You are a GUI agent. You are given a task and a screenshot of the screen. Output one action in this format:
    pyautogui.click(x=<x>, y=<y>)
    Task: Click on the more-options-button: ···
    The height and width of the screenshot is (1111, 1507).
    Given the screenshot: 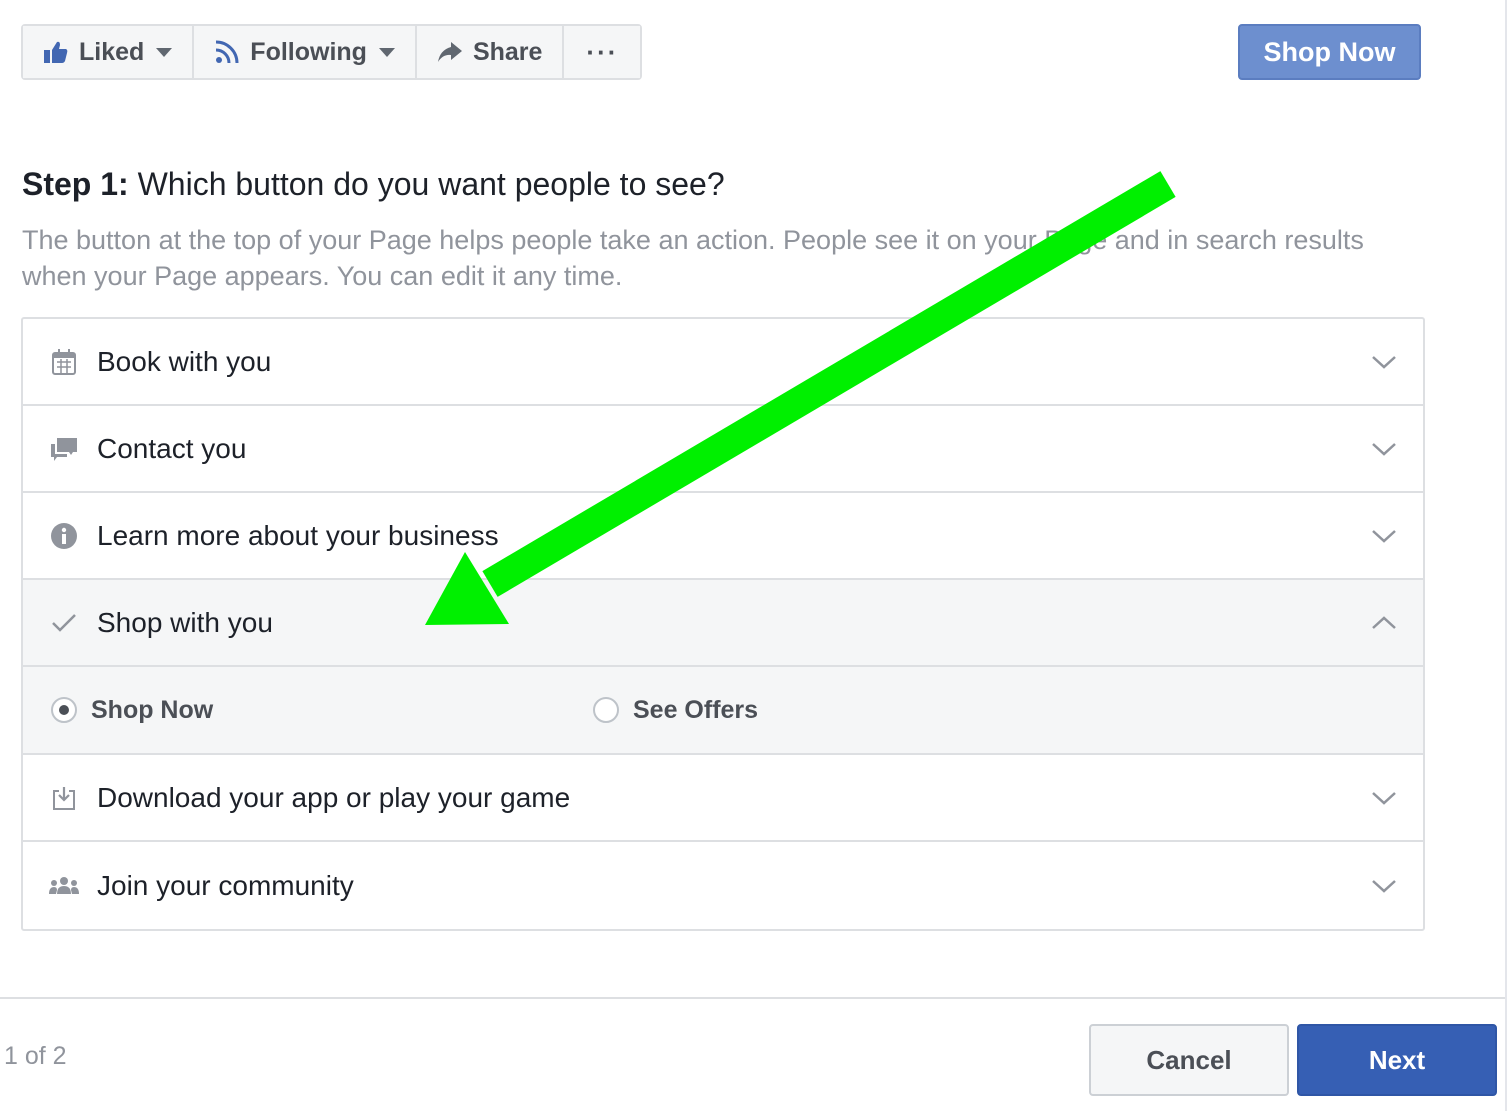 What is the action you would take?
    pyautogui.click(x=602, y=52)
    